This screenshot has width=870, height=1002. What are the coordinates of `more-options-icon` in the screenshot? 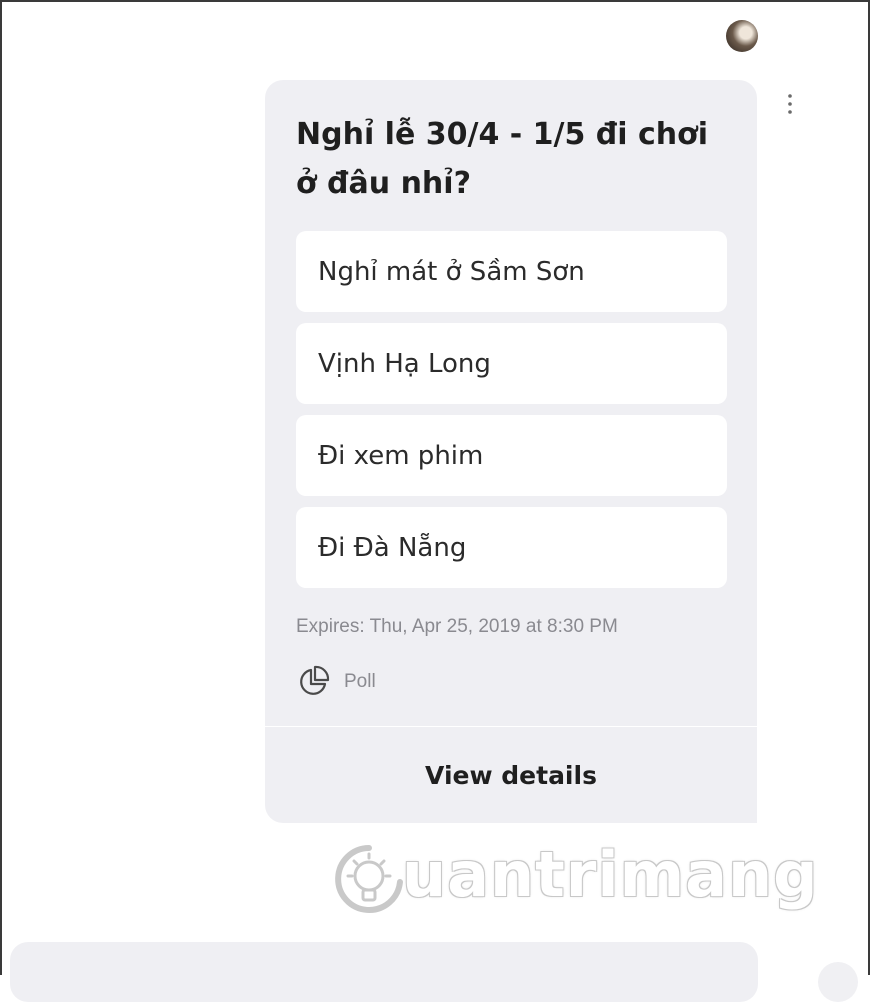 It's located at (790, 105).